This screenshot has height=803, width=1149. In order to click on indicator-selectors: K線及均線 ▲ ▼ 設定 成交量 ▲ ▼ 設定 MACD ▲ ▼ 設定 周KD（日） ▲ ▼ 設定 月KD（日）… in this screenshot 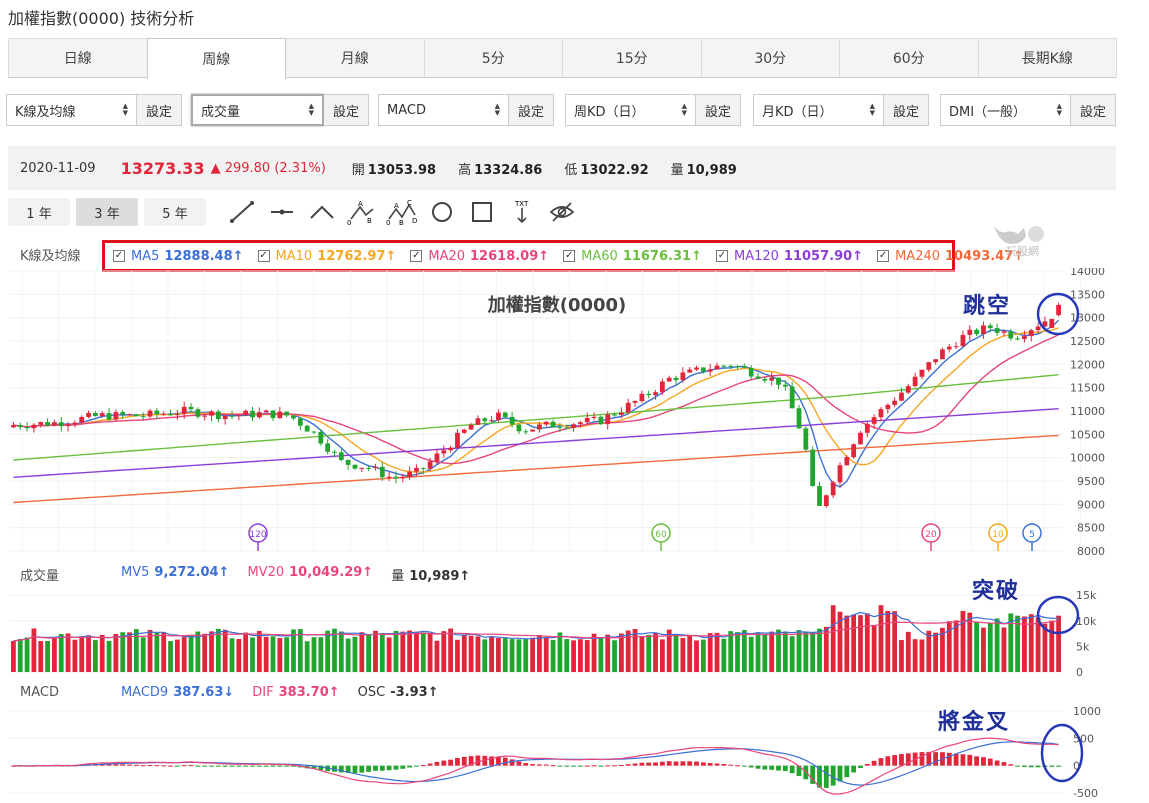, I will do `click(563, 111)`.